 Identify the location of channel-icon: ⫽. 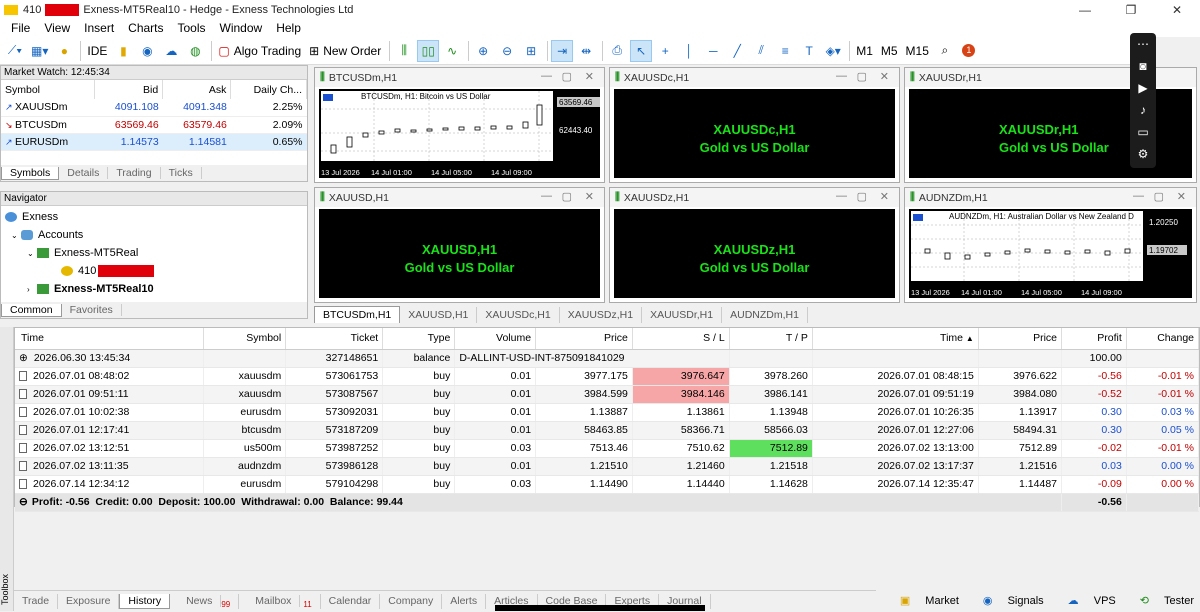
(761, 51).